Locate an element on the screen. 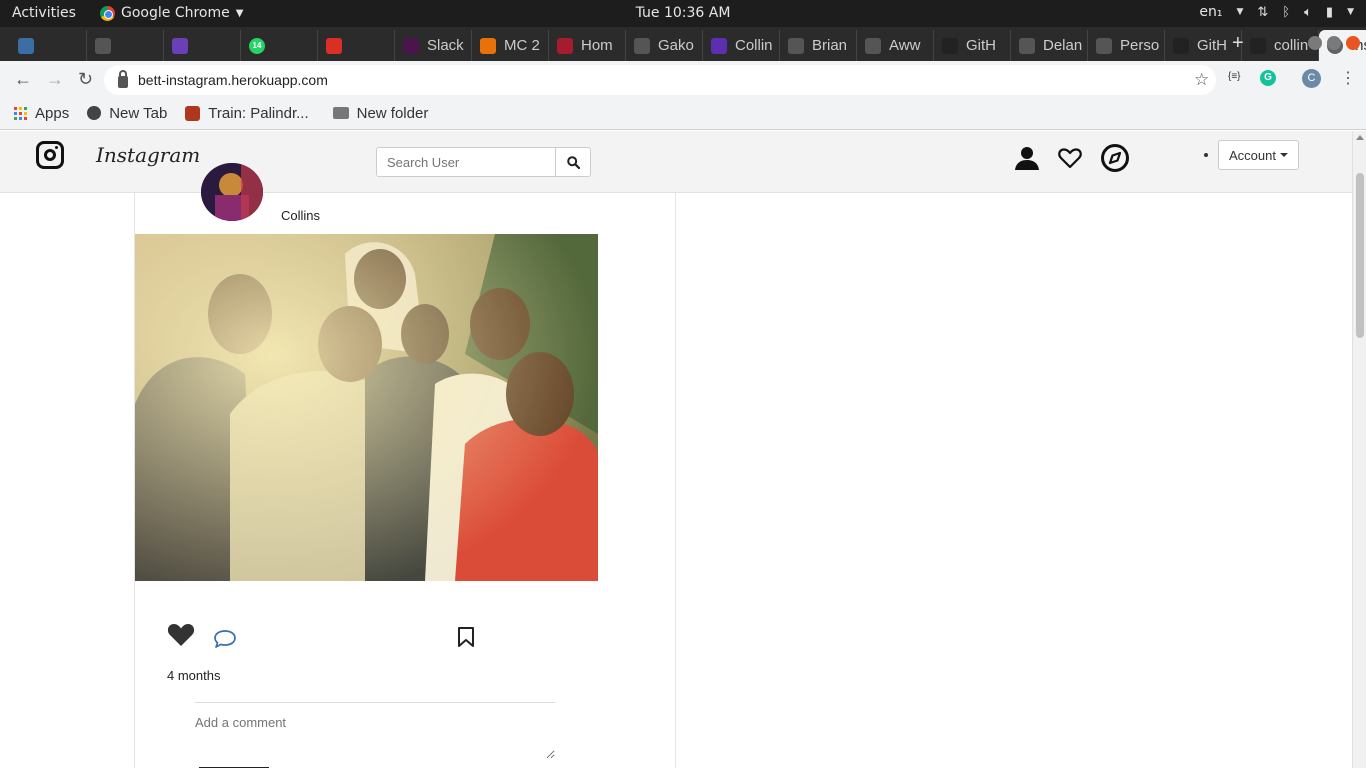 The image size is (1366, 768). tab-label: GitH is located at coordinates (1212, 45).